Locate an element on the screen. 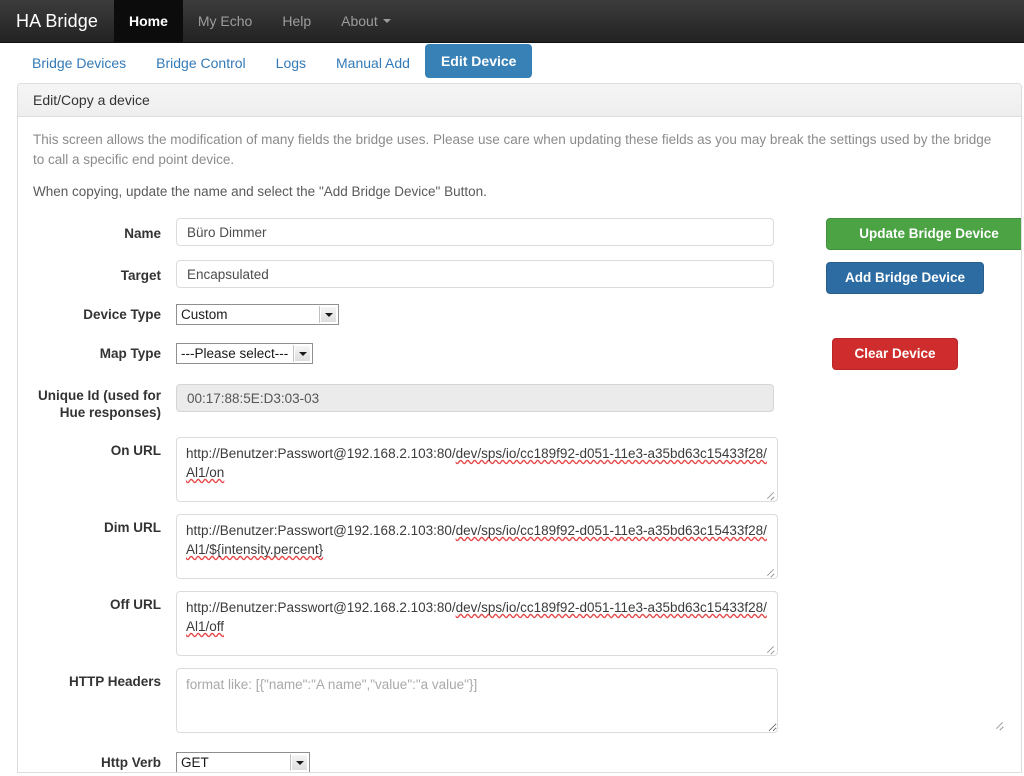 This screenshot has height=776, width=1024. http-verb-select-value: GET is located at coordinates (195, 762).